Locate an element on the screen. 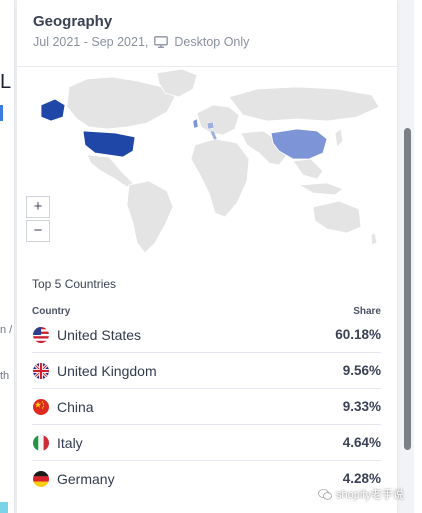 The height and width of the screenshot is (513, 422). uk-flag-icon is located at coordinates (41, 370).